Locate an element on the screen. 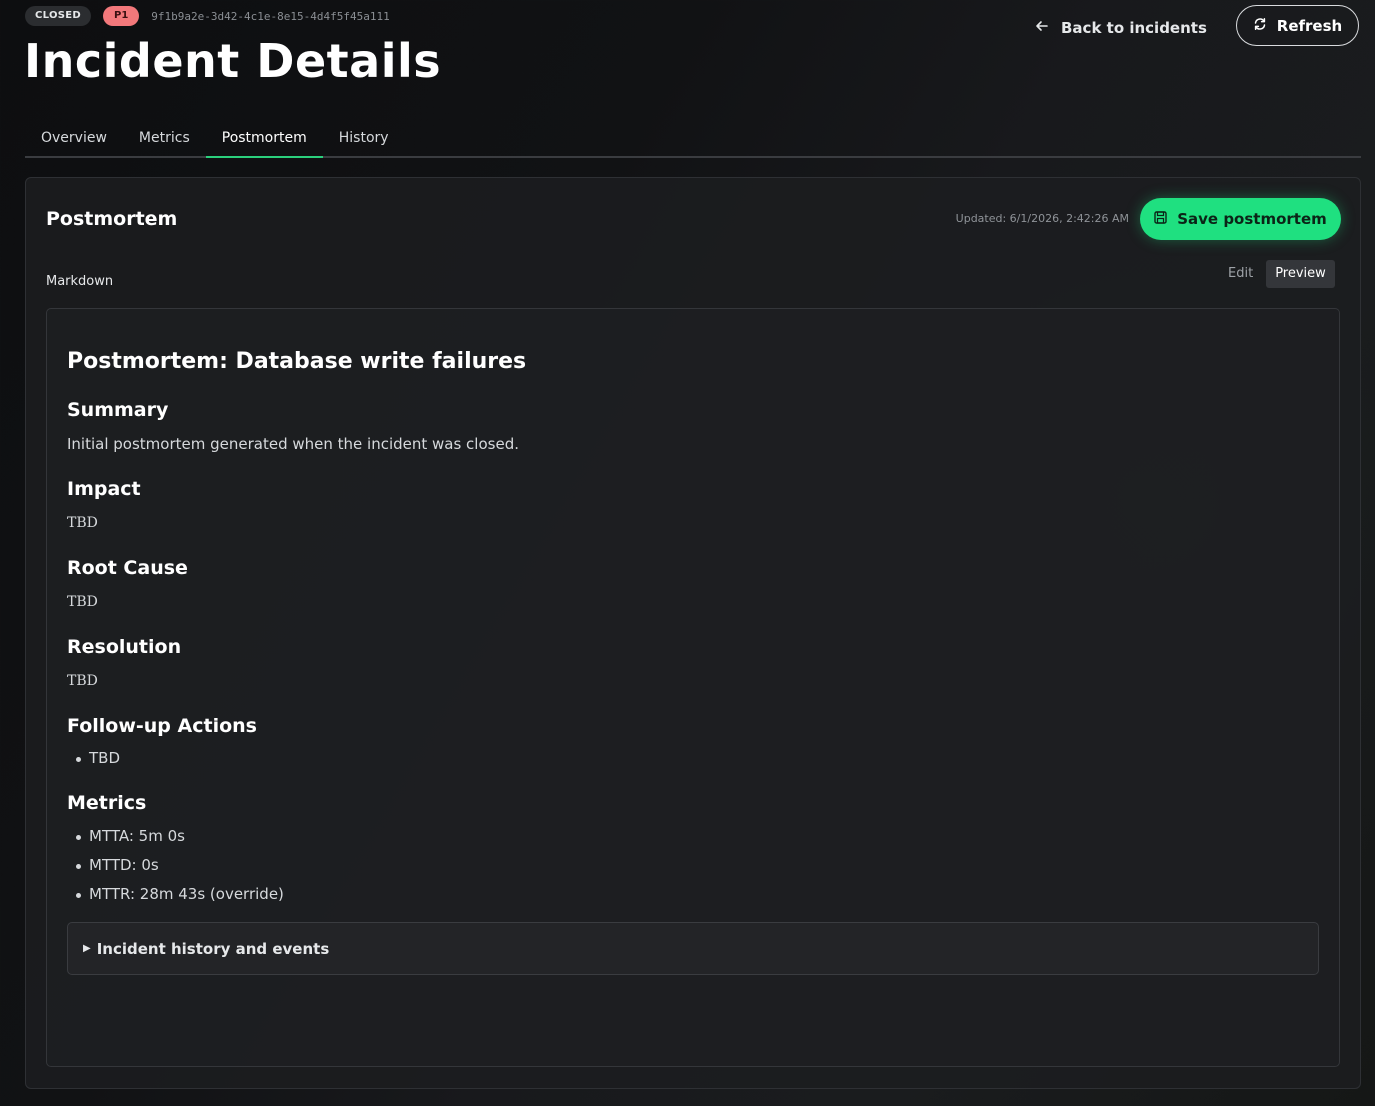 The image size is (1375, 1106). document-title: Postmortem: Database write failures is located at coordinates (297, 361).